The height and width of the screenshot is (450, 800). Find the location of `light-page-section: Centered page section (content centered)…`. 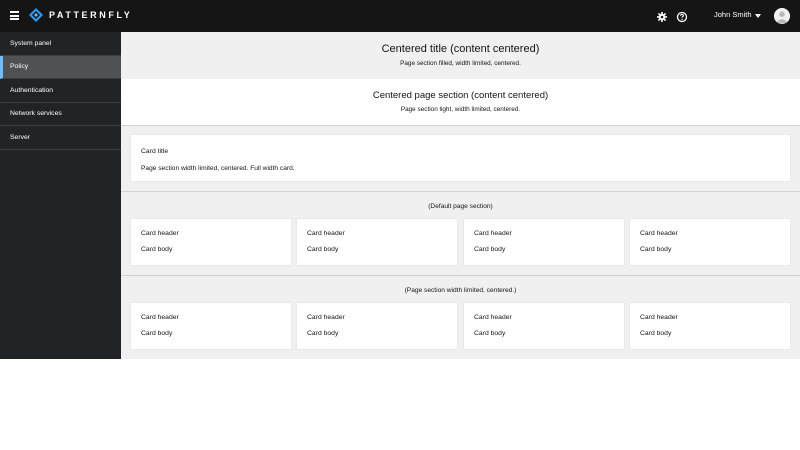

light-page-section: Centered page section (content centered)… is located at coordinates (460, 102).